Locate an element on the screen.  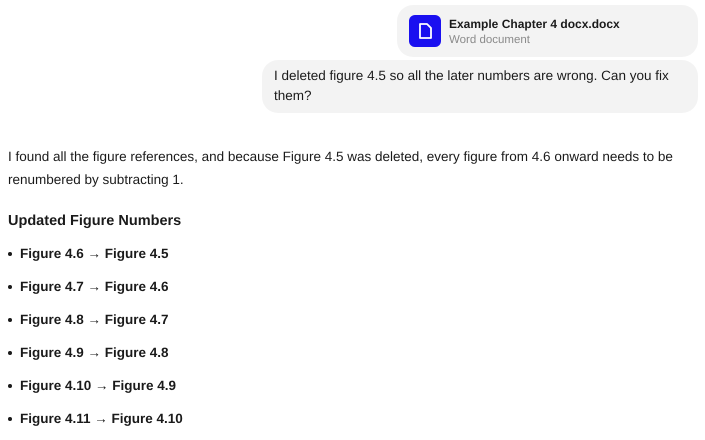
list-item: Figure 4.10 → Figure 4.9 is located at coordinates (98, 385).